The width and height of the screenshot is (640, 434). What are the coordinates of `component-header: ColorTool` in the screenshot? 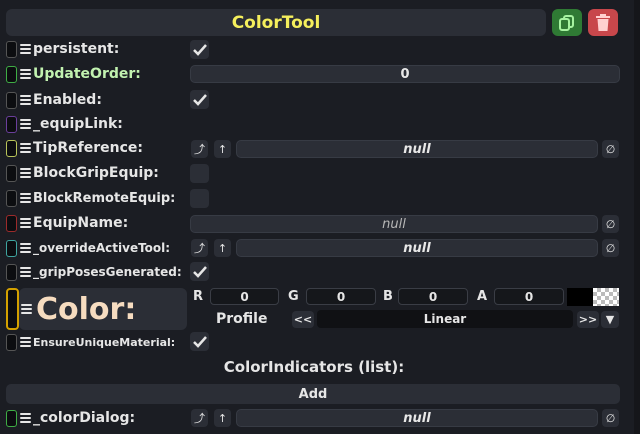 It's located at (276, 22).